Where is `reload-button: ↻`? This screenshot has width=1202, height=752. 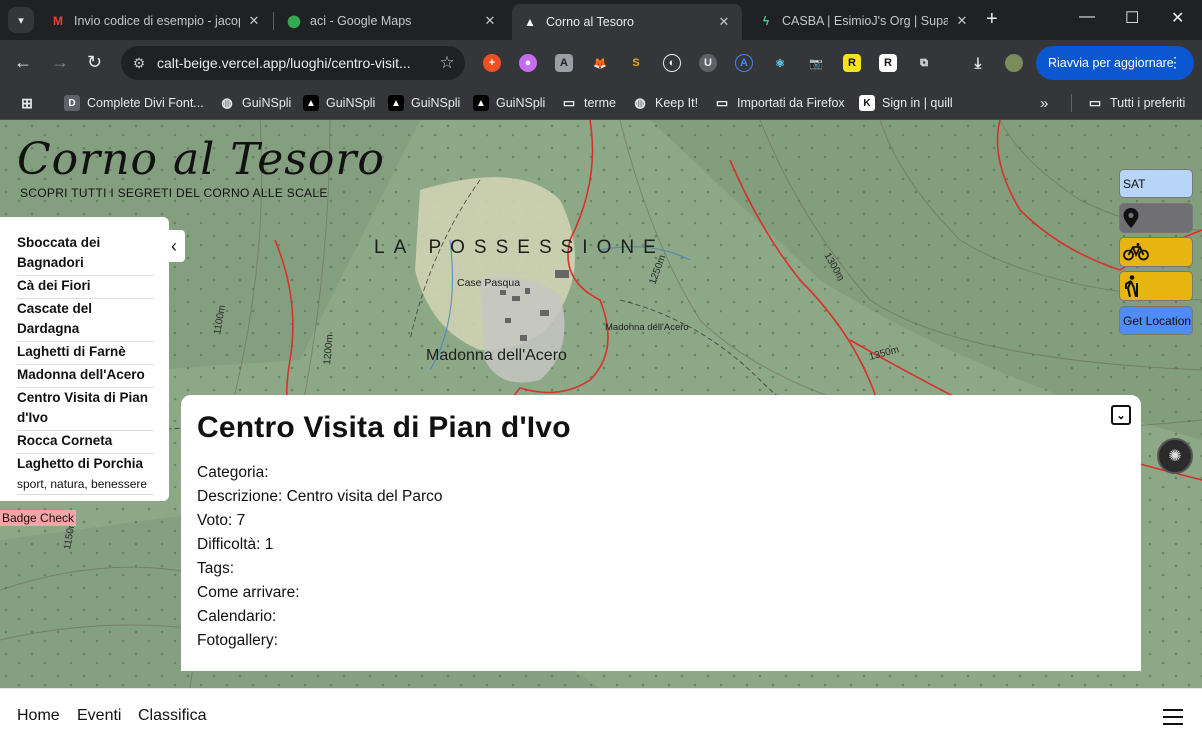
reload-button: ↻ is located at coordinates (94, 62).